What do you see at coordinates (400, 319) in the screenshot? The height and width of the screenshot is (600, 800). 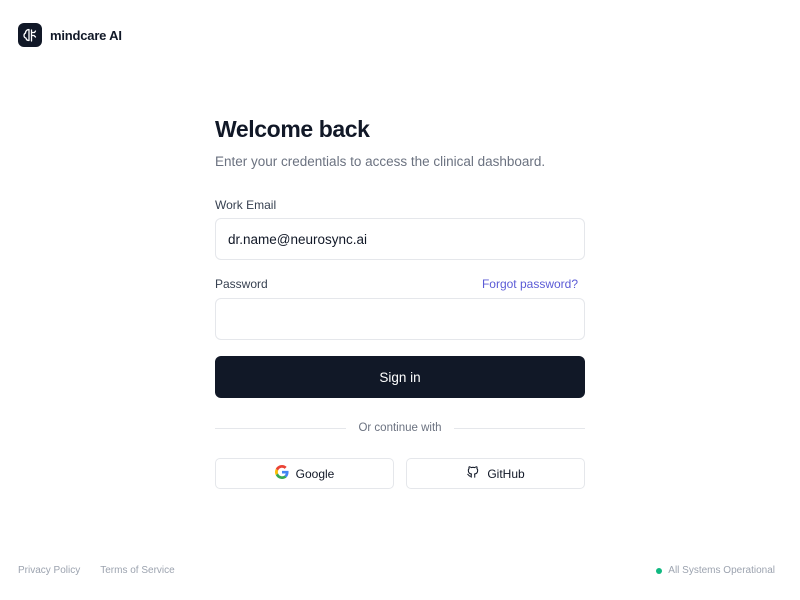 I see `password-field` at bounding box center [400, 319].